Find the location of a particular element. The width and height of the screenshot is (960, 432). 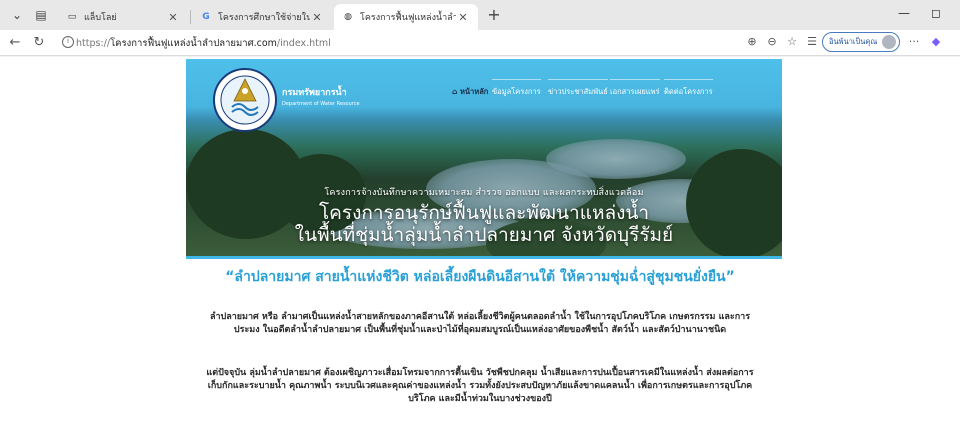

page-icon: ▭ is located at coordinates (72, 17).